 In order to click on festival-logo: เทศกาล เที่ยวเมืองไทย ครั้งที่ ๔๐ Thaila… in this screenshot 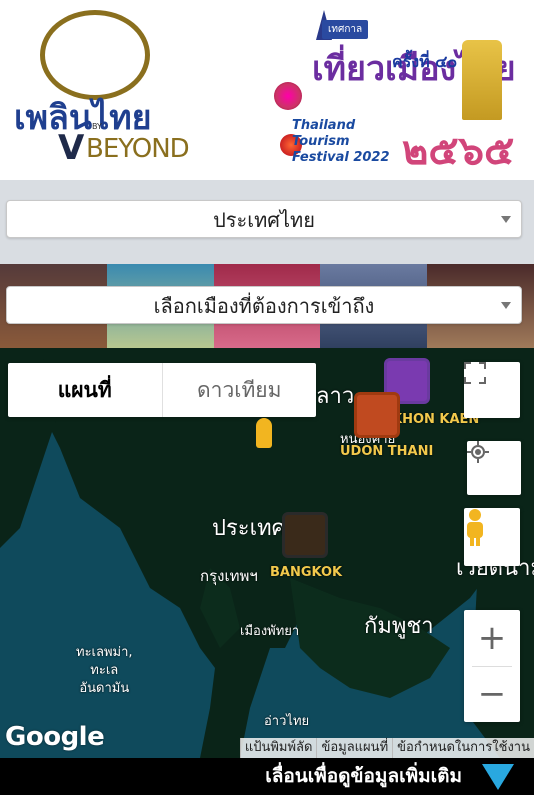, I will do `click(400, 92)`.